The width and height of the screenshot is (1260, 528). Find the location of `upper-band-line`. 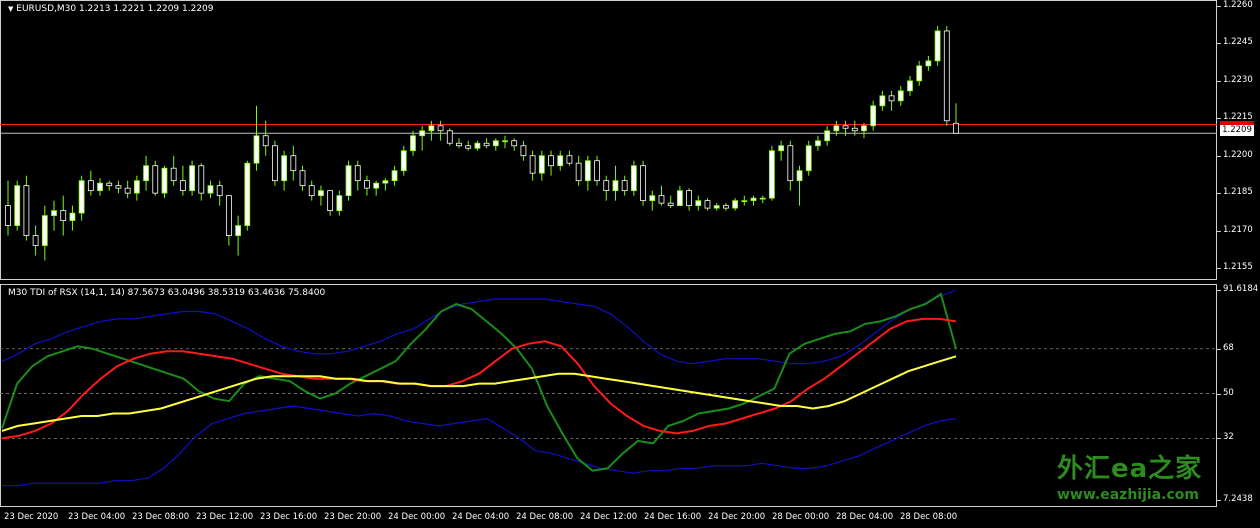

upper-band-line is located at coordinates (479, 327).